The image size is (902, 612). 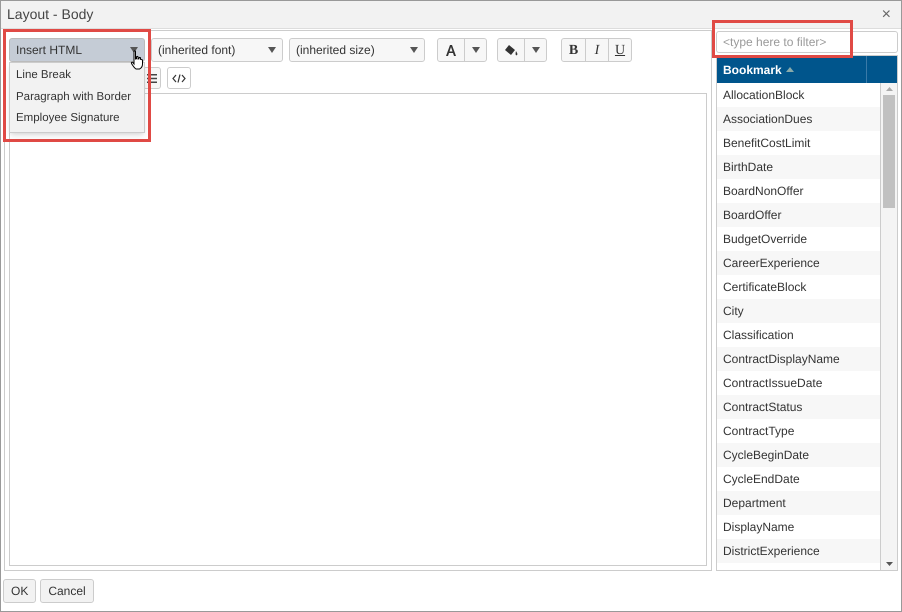 What do you see at coordinates (798, 503) in the screenshot?
I see `table-cell: Department` at bounding box center [798, 503].